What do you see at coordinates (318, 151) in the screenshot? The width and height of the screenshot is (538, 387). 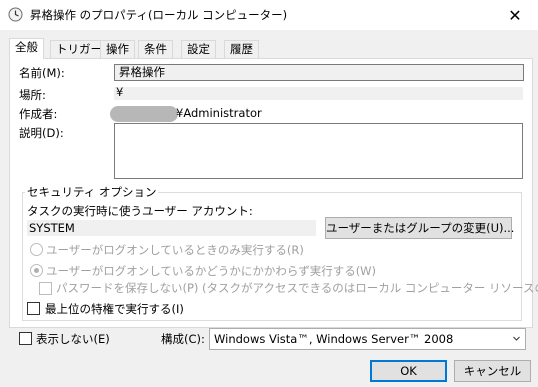 I see `description-textarea` at bounding box center [318, 151].